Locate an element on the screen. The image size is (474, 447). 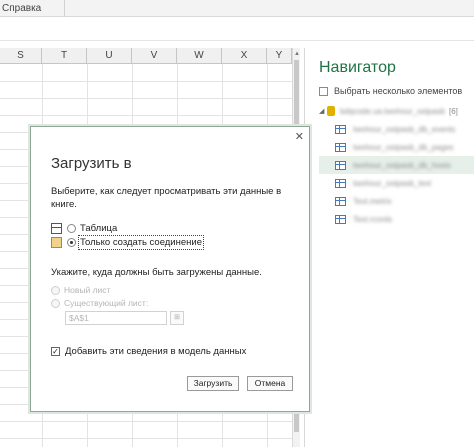
tree-item: twohour_ostpasb_text is located at coordinates (396, 183).